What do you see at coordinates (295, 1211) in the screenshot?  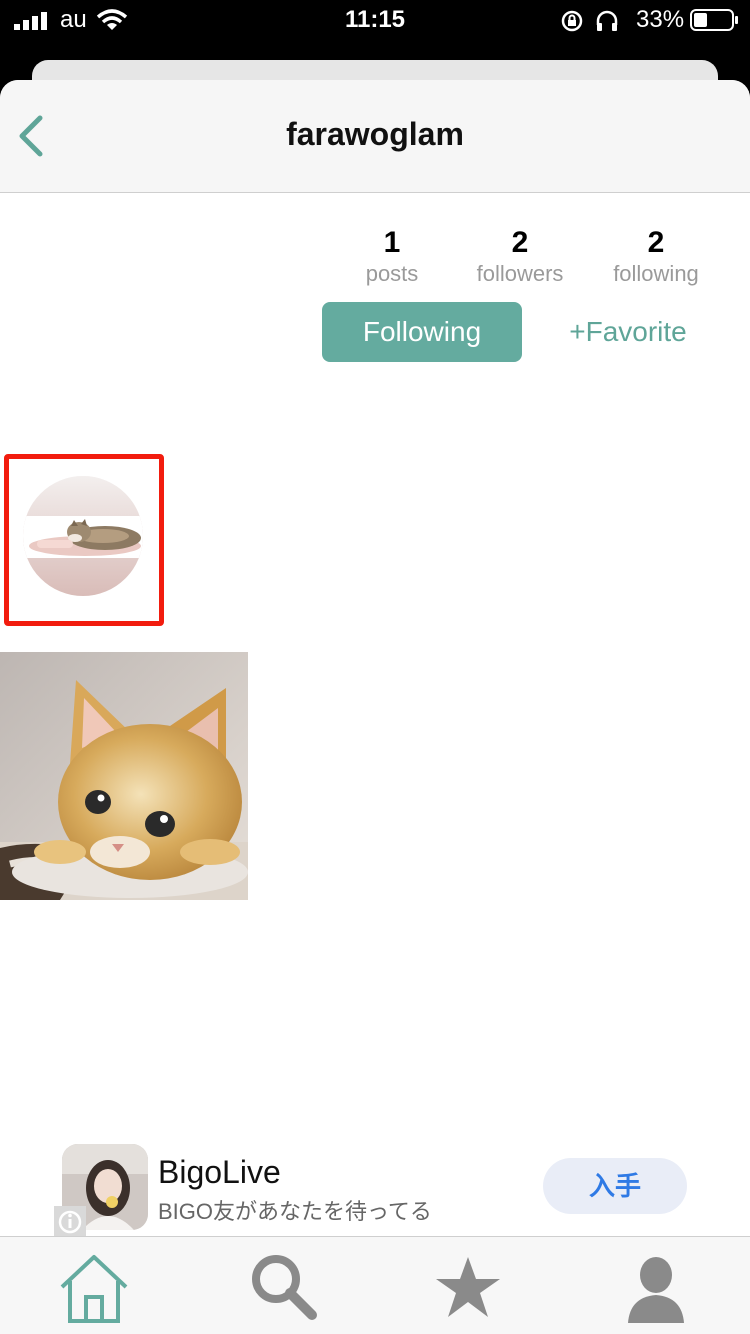 I see `ad-subtitle: BIGO友があなたを待ってる` at bounding box center [295, 1211].